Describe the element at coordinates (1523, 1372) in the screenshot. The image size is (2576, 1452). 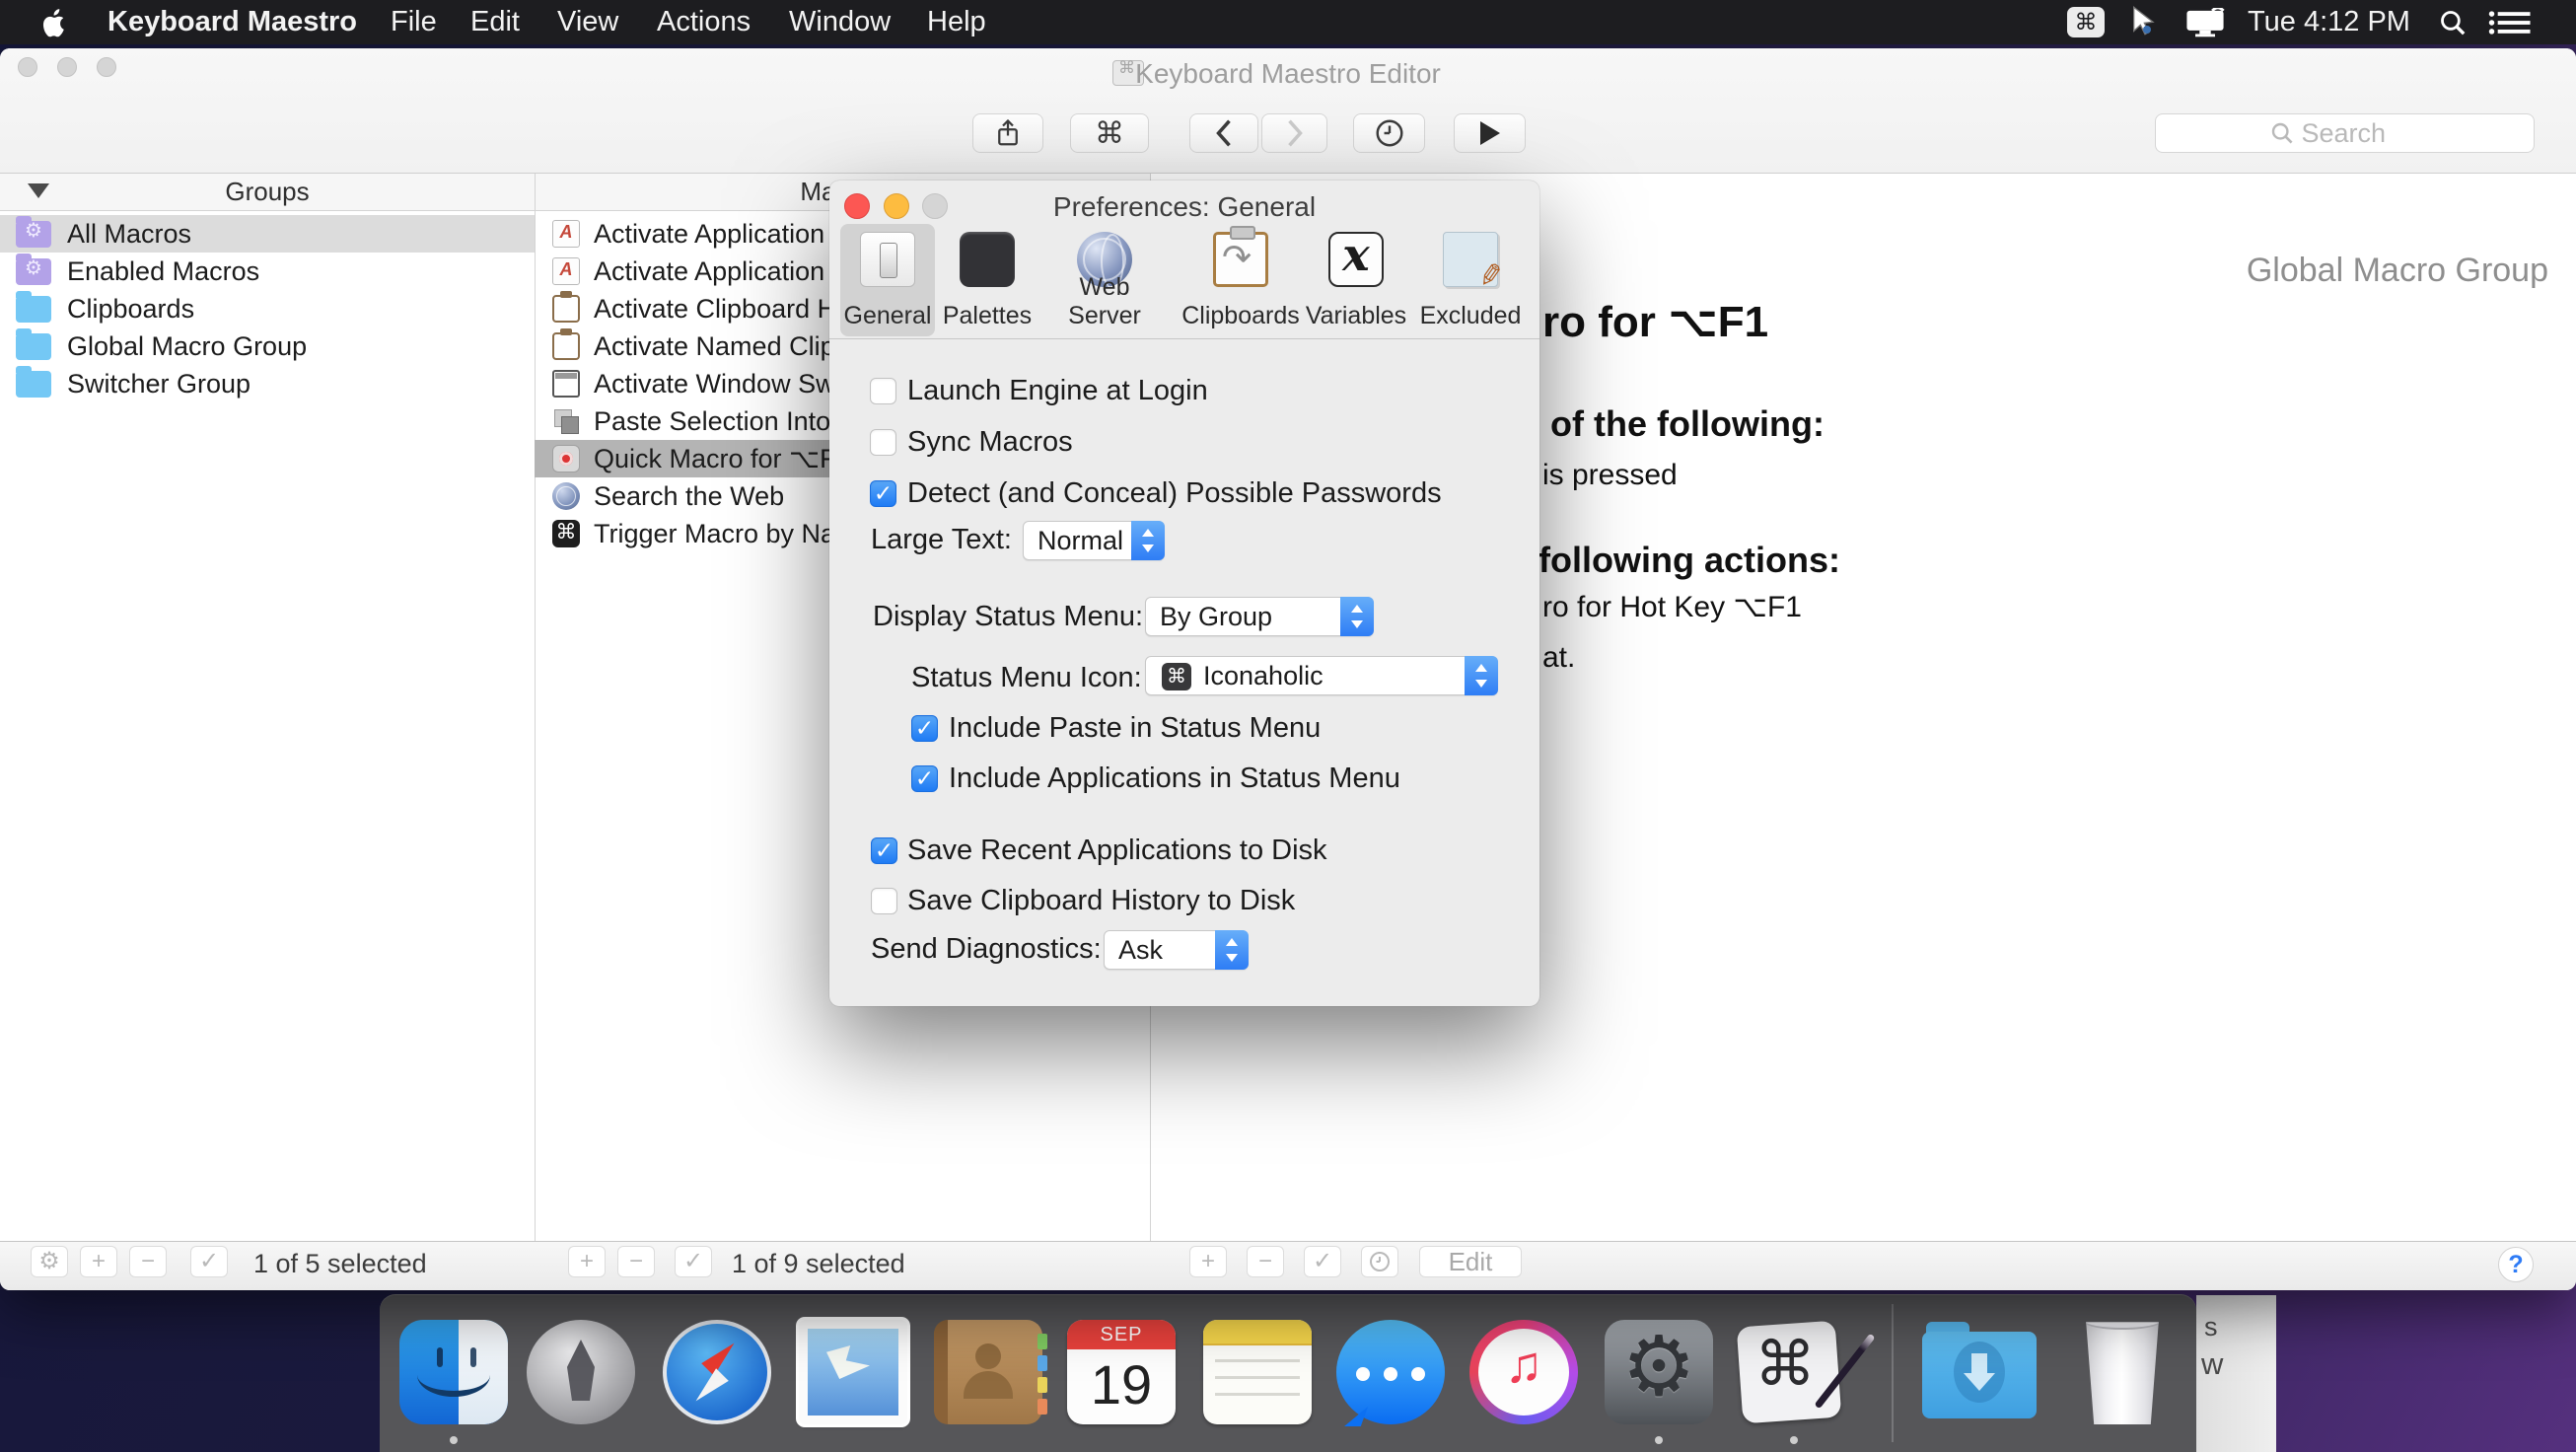
I see `itunes-dock-icon: ♫` at that location.